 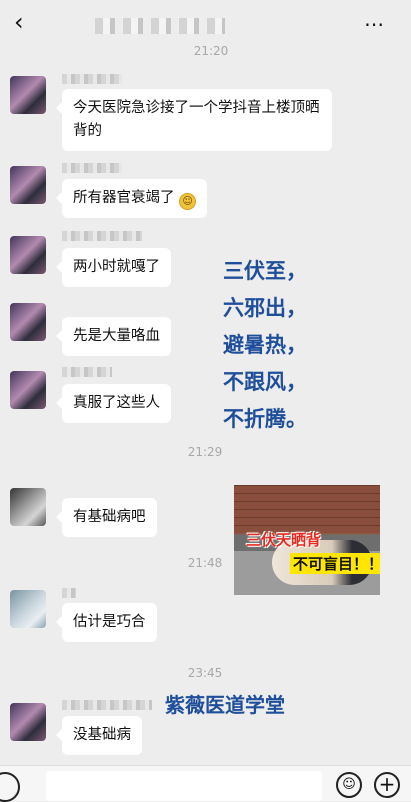 I want to click on message-text: 有基础病吧, so click(x=109, y=517).